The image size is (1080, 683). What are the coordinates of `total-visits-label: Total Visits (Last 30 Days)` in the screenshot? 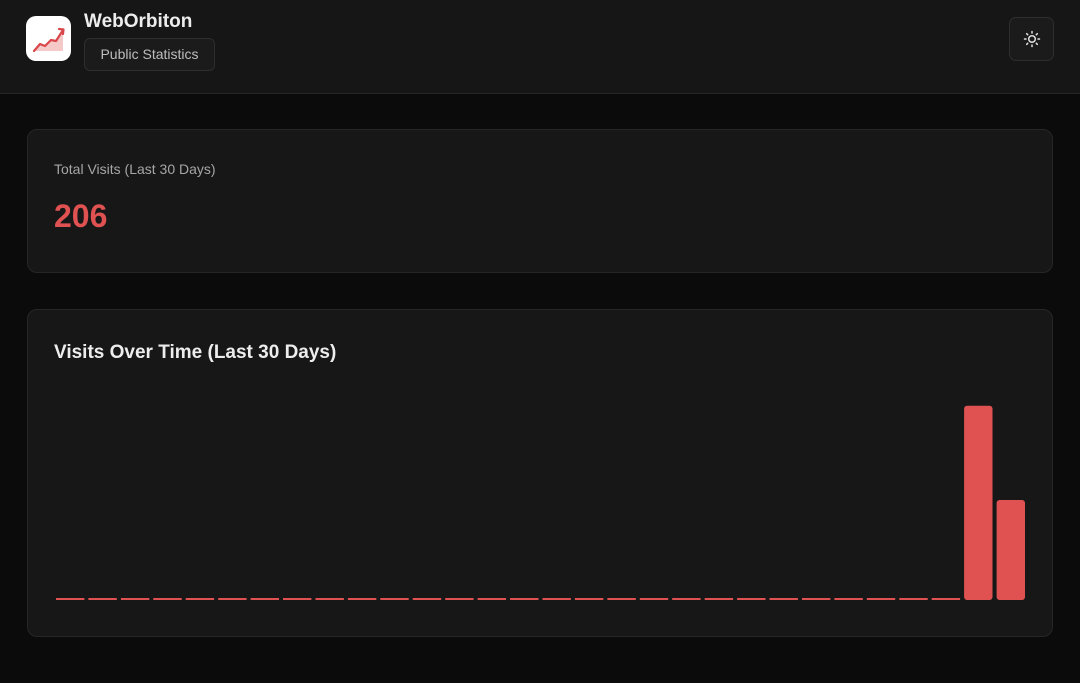 It's located at (135, 169).